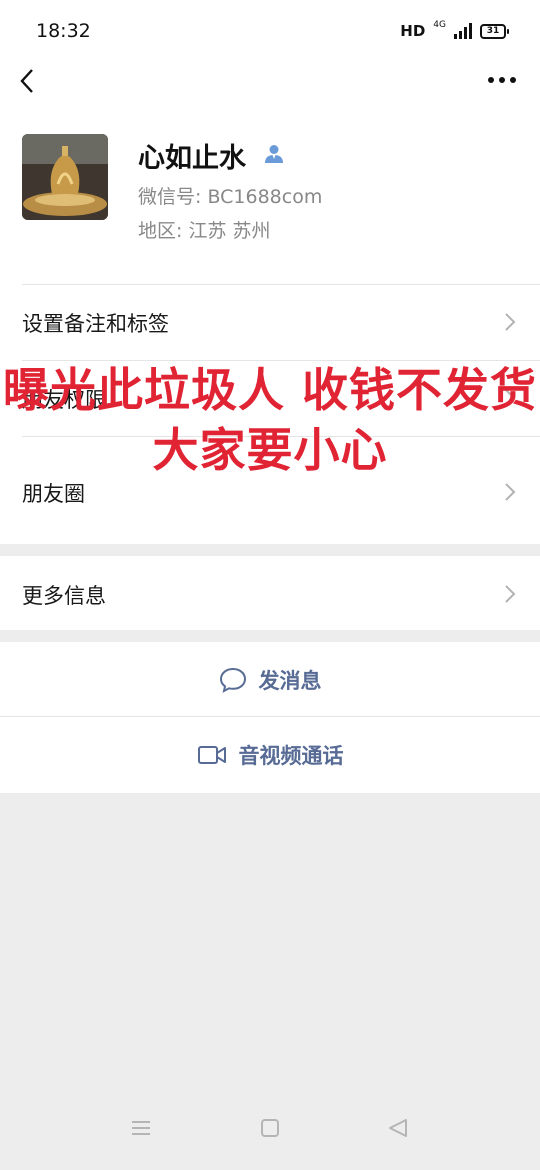  I want to click on status-time: 18:32, so click(63, 31).